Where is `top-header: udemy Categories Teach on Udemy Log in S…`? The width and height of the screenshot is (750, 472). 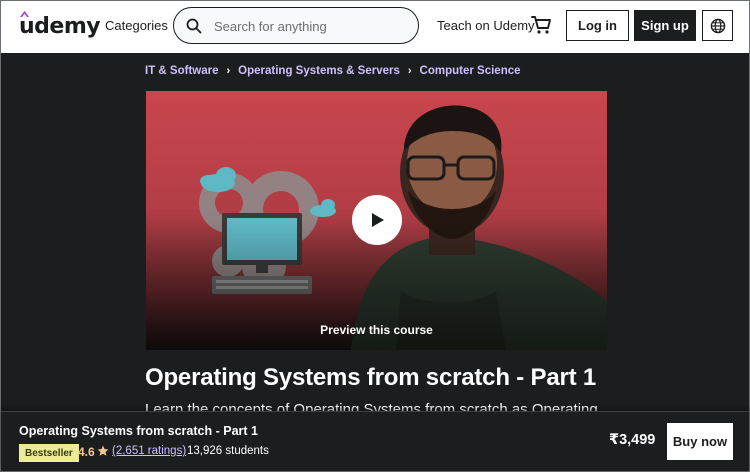 top-header: udemy Categories Teach on Udemy Log in S… is located at coordinates (375, 27).